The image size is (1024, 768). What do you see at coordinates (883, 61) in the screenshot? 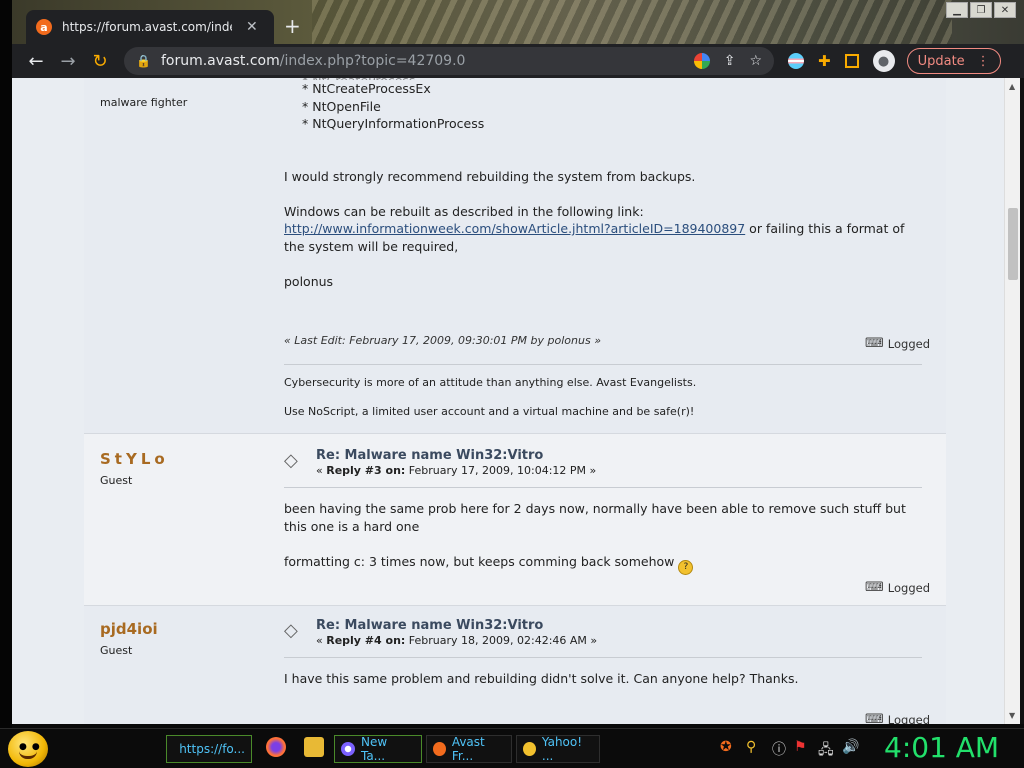
I see `profile-avatar-icon: ●` at bounding box center [883, 61].